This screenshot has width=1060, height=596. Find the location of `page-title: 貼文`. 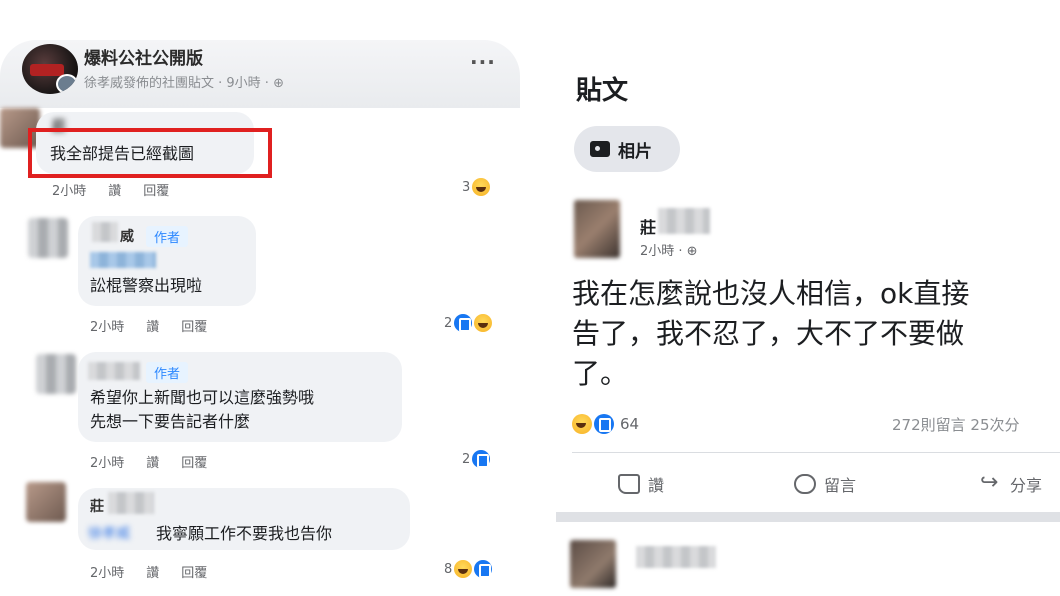

page-title: 貼文 is located at coordinates (602, 91).